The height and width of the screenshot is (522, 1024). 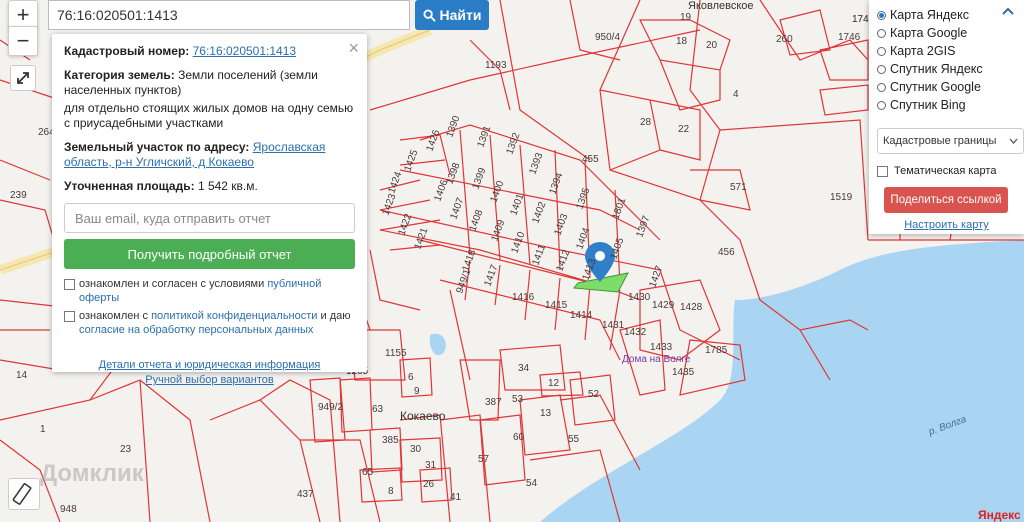 I want to click on fullscreen-button, so click(x=23, y=78).